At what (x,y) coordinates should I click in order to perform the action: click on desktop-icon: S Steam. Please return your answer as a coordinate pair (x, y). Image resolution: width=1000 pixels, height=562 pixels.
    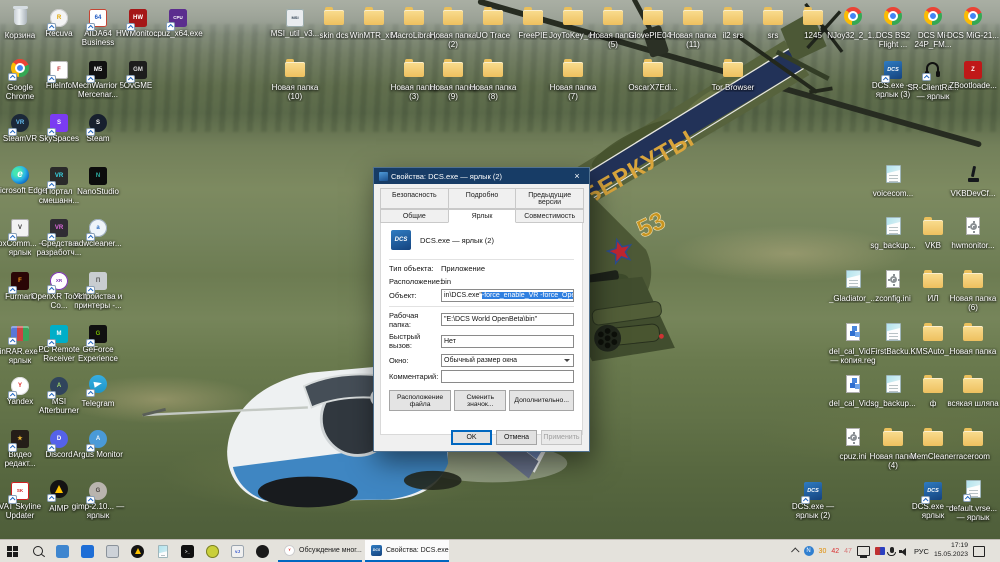
    Looking at the image, I should click on (98, 127).